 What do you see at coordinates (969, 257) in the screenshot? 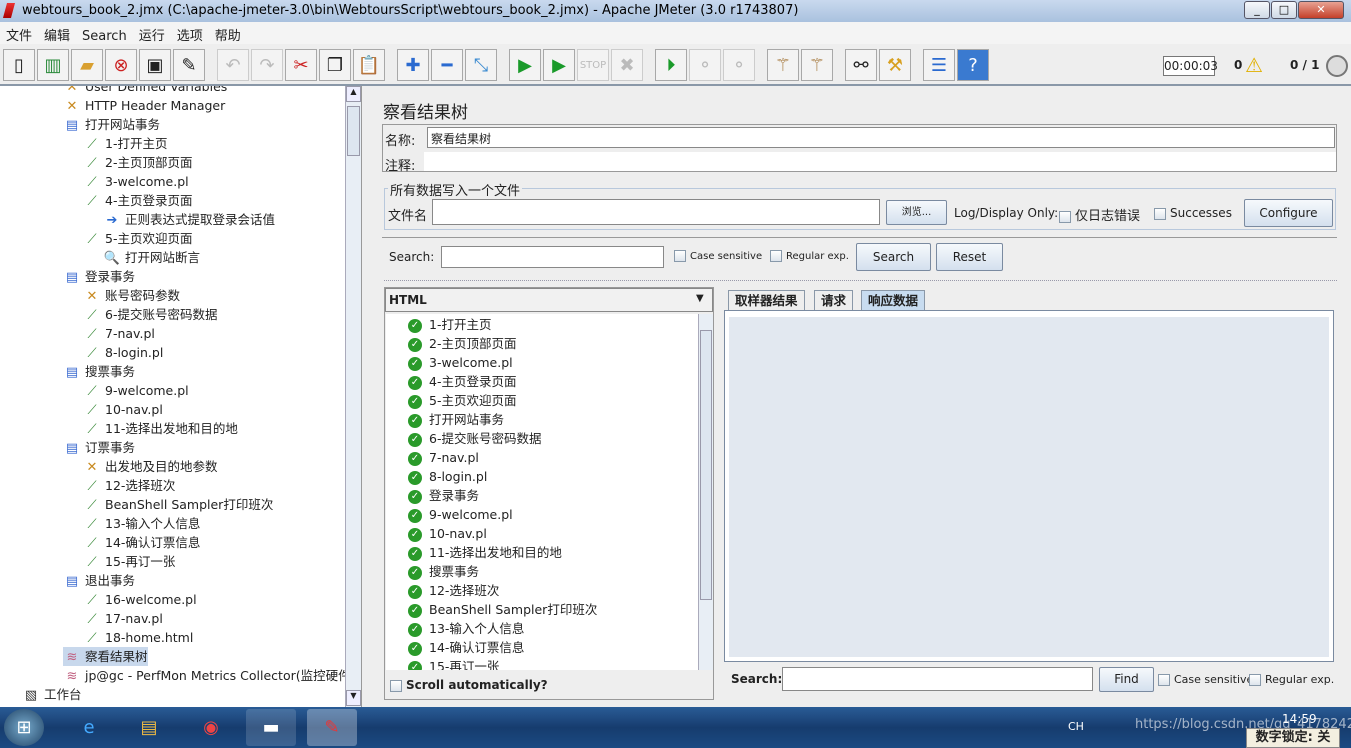
I see `reset-button: Reset` at bounding box center [969, 257].